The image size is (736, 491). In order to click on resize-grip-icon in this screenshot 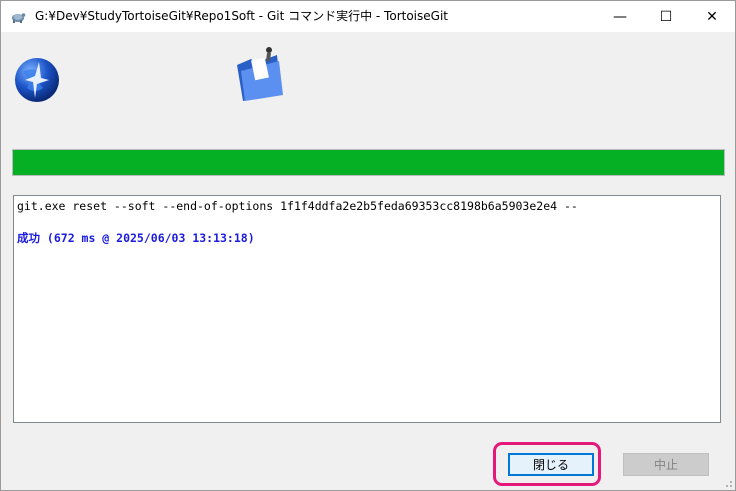, I will do `click(727, 482)`.